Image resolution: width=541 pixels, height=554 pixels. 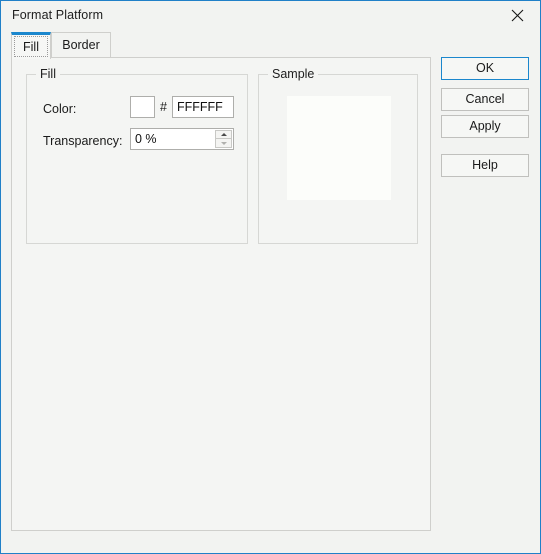 What do you see at coordinates (485, 126) in the screenshot?
I see `apply-button: Apply` at bounding box center [485, 126].